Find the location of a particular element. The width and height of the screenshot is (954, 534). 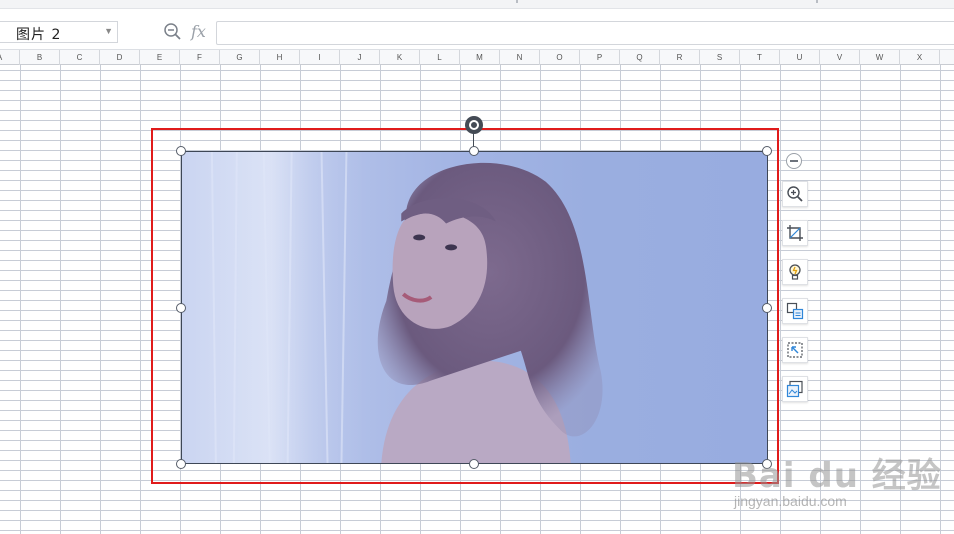

column-header-t: T is located at coordinates (760, 57).